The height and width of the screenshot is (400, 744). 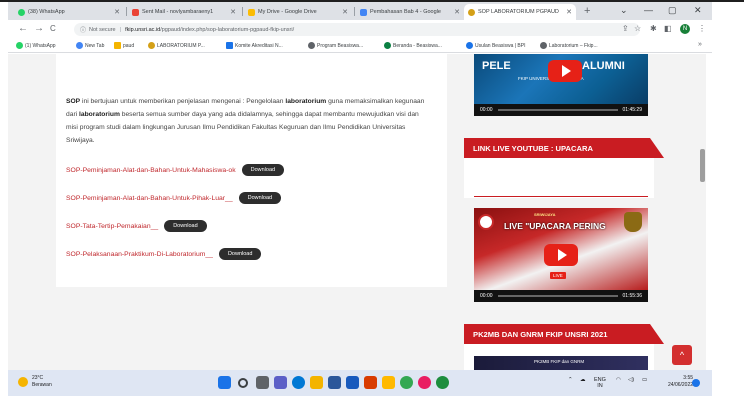 I want to click on bookmark-paud: paud, so click(x=124, y=45).